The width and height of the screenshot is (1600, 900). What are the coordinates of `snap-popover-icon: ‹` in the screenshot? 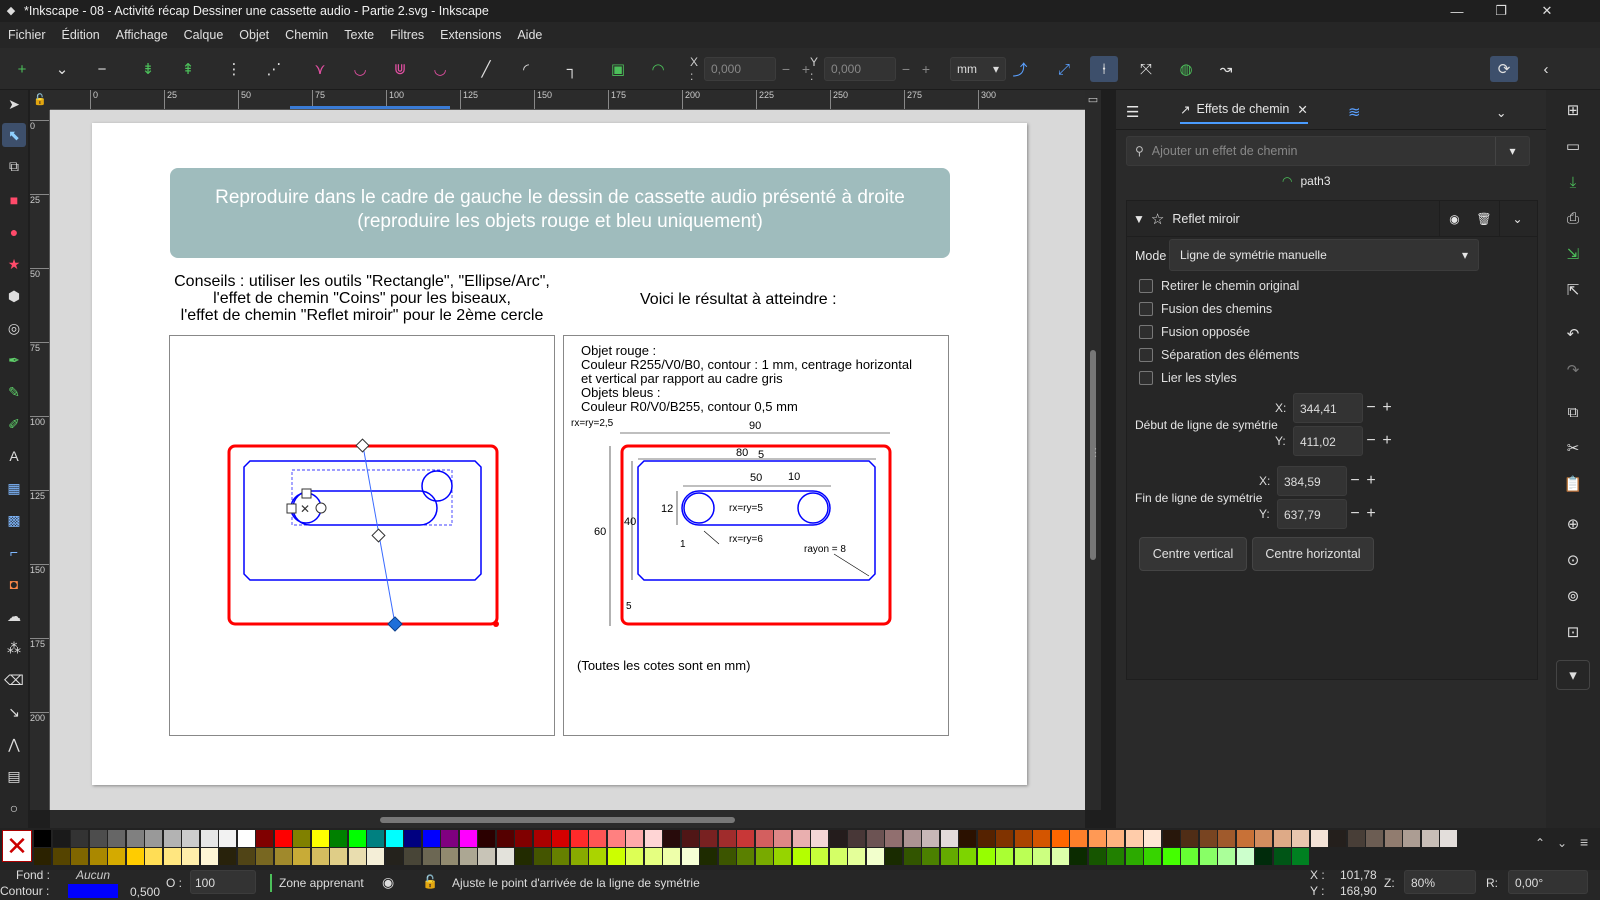 It's located at (1546, 69).